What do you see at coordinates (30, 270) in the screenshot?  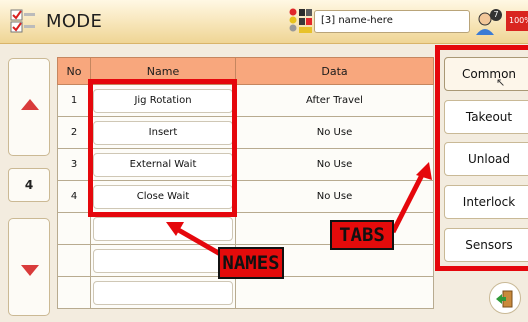 I see `arrow-down-icon` at bounding box center [30, 270].